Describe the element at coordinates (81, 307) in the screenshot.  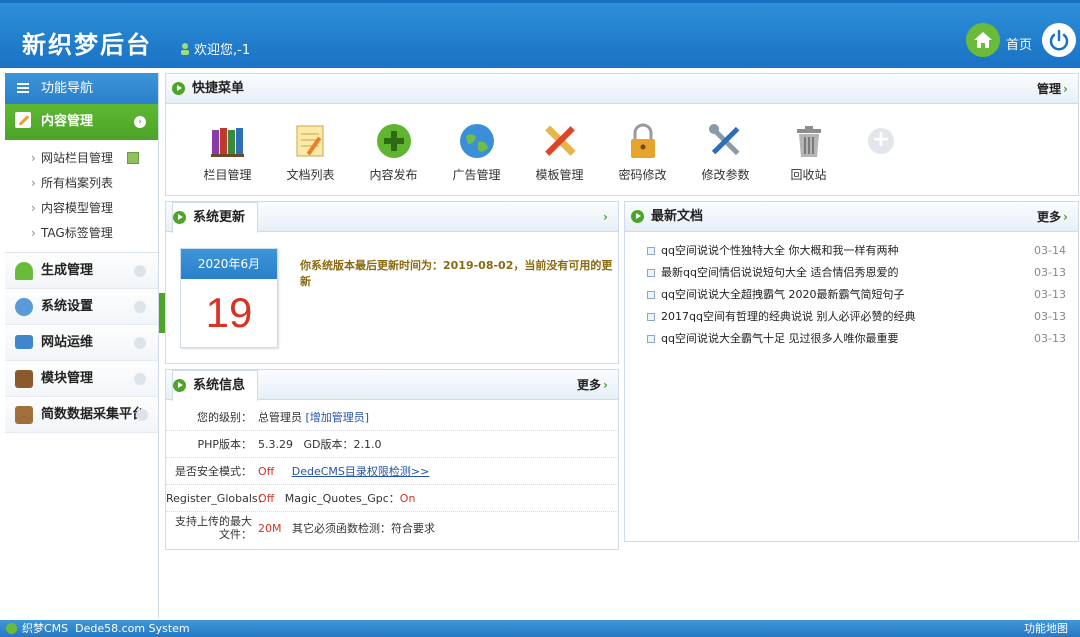
I see `sidebar-item-settings: 系统设置` at that location.